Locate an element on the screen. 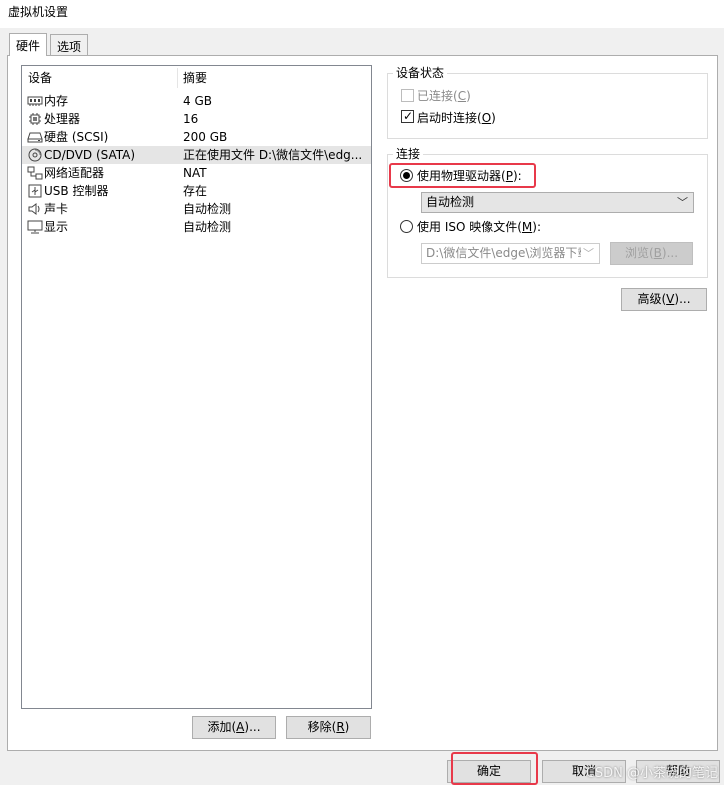 This screenshot has width=724, height=785. use-iso-radio is located at coordinates (406, 226).